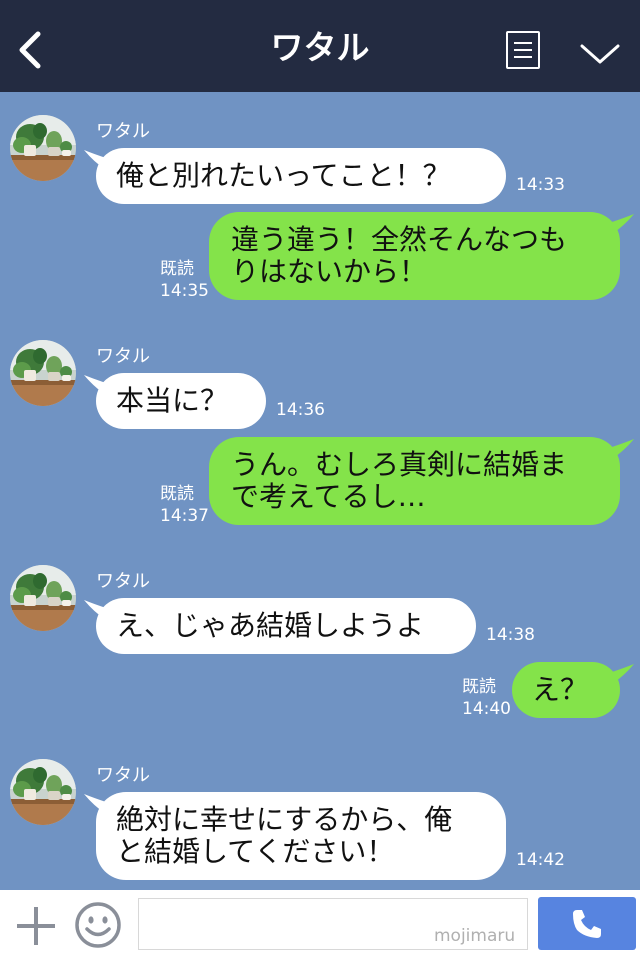 This screenshot has height=960, width=640. I want to click on message-text: え、じゃあ結婚しようよ, so click(270, 625).